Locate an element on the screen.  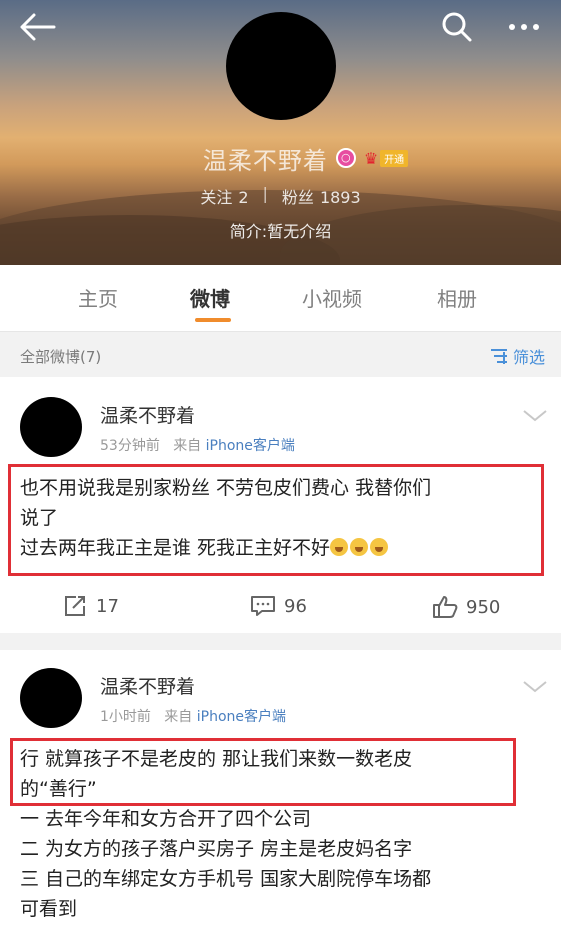
tab-home: 主页 is located at coordinates (98, 297).